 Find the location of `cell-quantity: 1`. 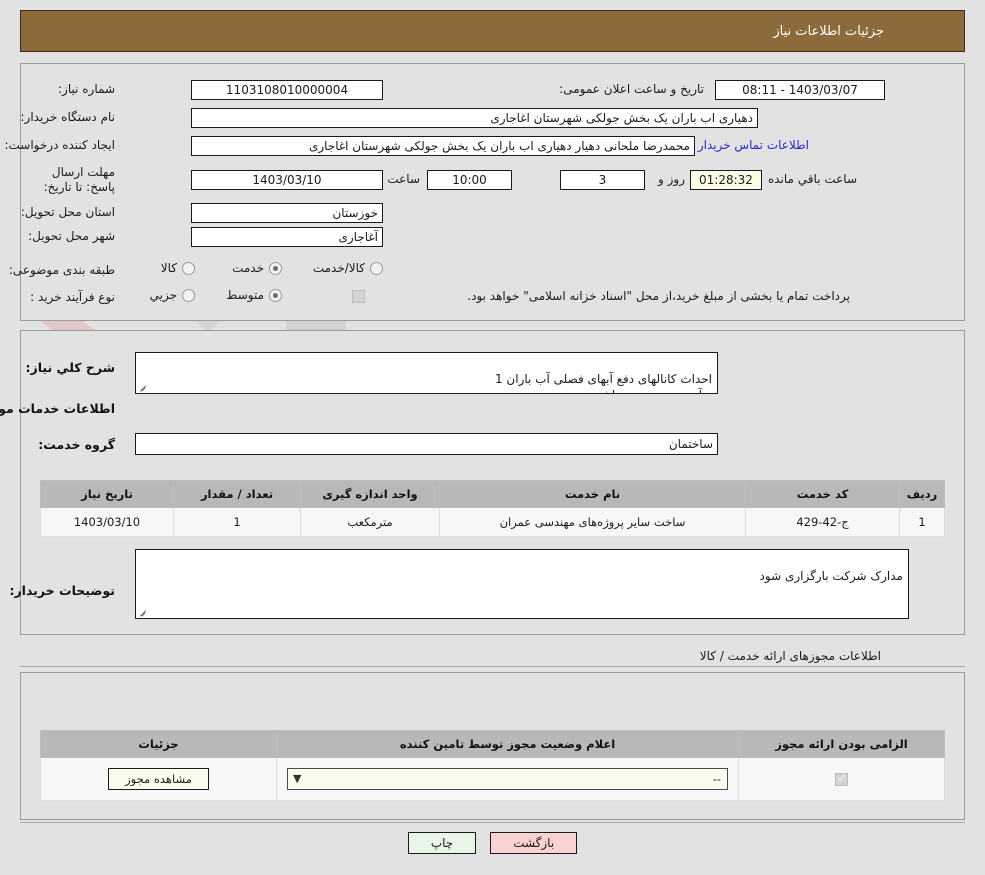

cell-quantity: 1 is located at coordinates (237, 522).